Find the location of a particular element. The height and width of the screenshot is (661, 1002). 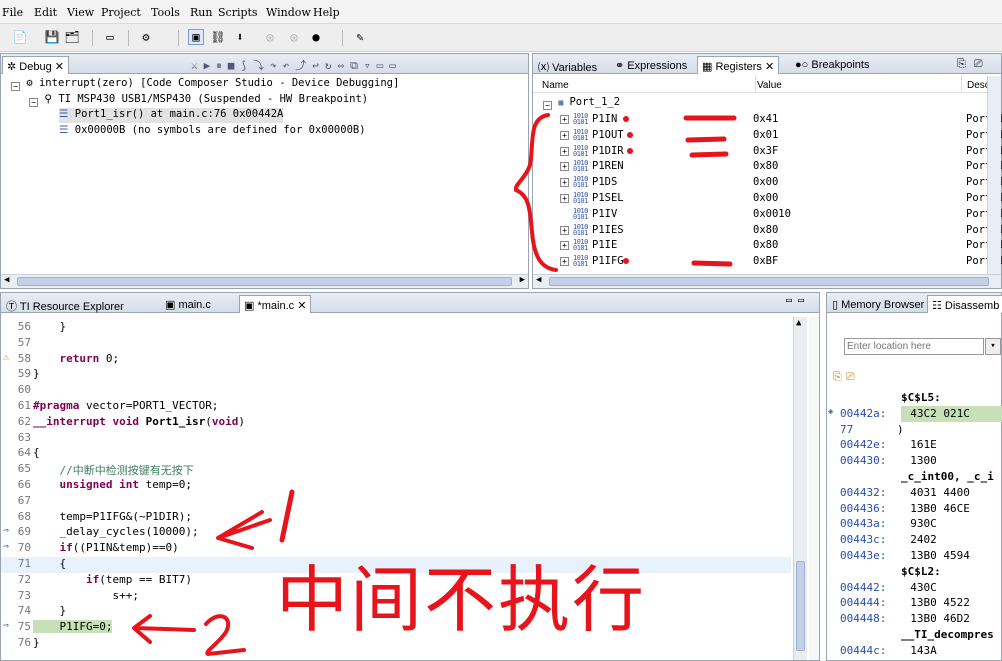

annotation-note: 中间不执行 is located at coordinates (461, 600).